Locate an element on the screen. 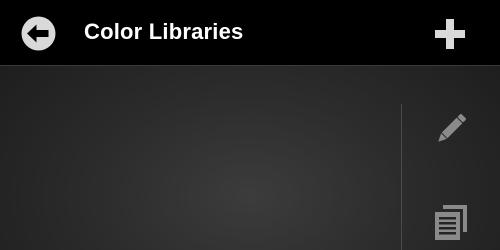 This screenshot has height=250, width=500. plus-icon is located at coordinates (450, 34).